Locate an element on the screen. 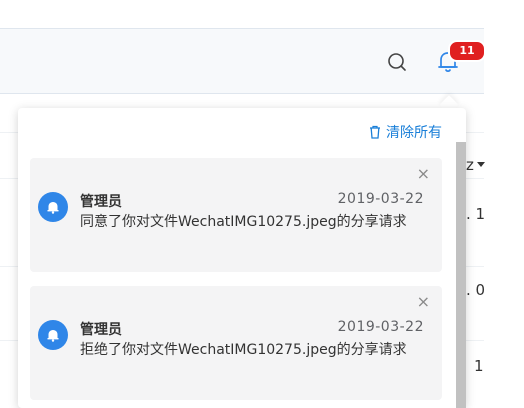 This screenshot has height=408, width=524. table-cell-fragment: . 1 is located at coordinates (476, 214).